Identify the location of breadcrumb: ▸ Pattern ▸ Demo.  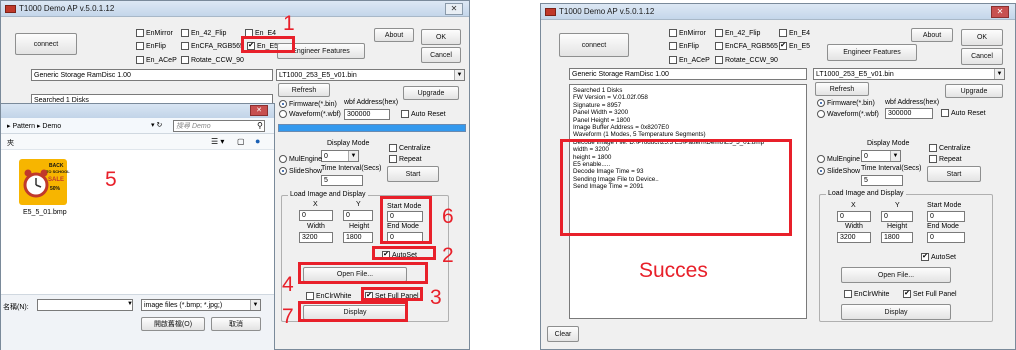
(34, 126).